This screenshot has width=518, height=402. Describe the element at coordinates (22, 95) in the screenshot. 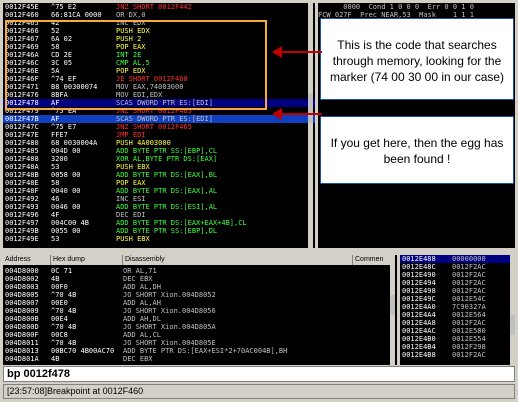

I see `cpu-row-address: 0012F476` at that location.